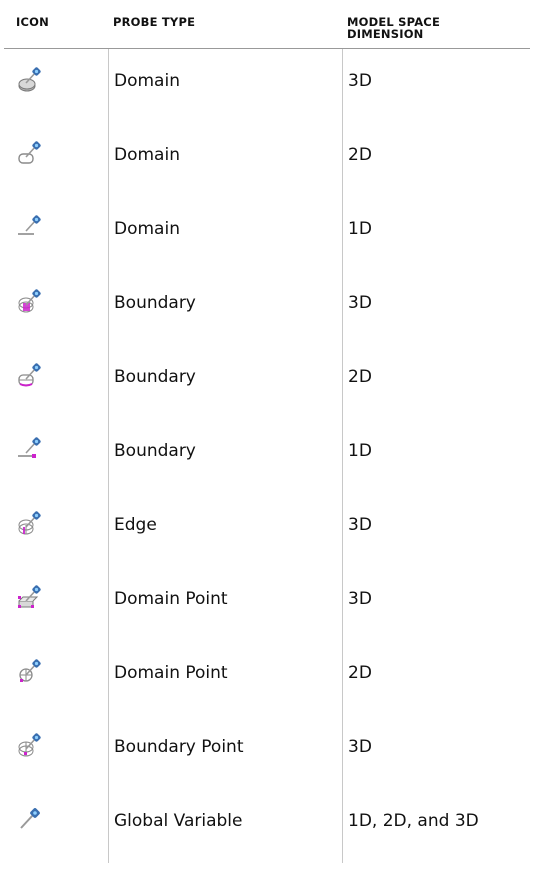  I want to click on probe-type: Edge, so click(225, 530).